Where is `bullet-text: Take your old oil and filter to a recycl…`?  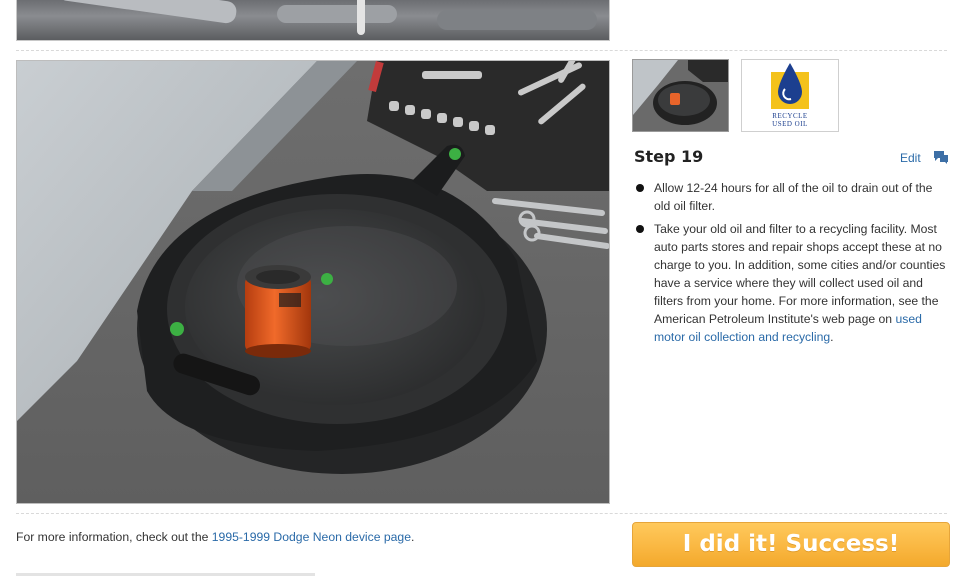
bullet-text: Take your old oil and filter to a recycl… is located at coordinates (800, 274).